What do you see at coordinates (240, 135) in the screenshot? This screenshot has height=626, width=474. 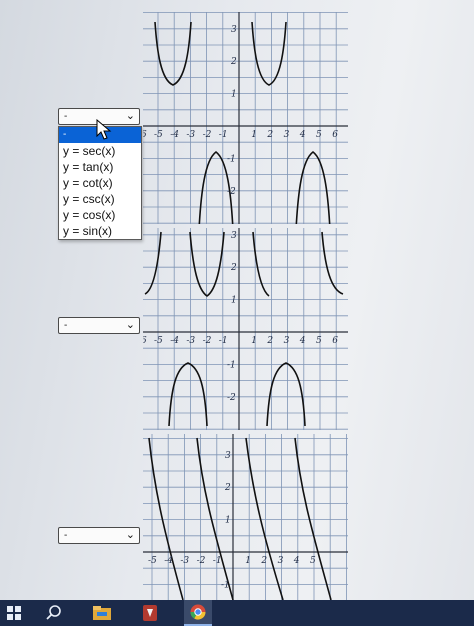 I see `graph-1-x-ticks: -6 -5 -4 -3 -2 -1 12 3456` at bounding box center [240, 135].